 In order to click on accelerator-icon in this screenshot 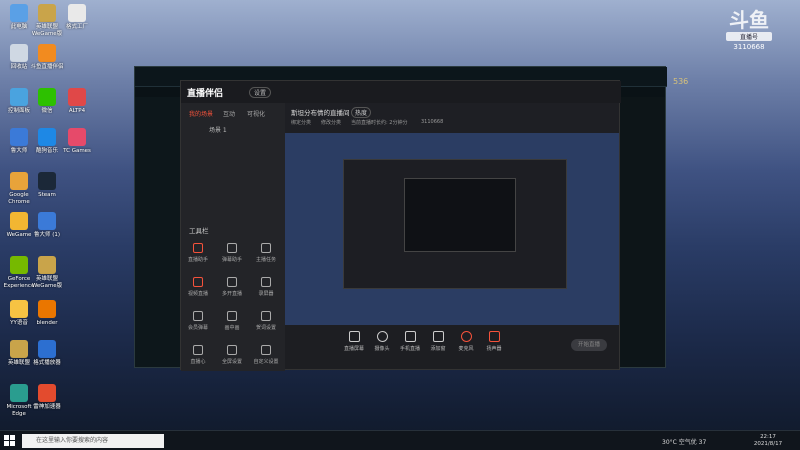, I will do `click(47, 393)`.